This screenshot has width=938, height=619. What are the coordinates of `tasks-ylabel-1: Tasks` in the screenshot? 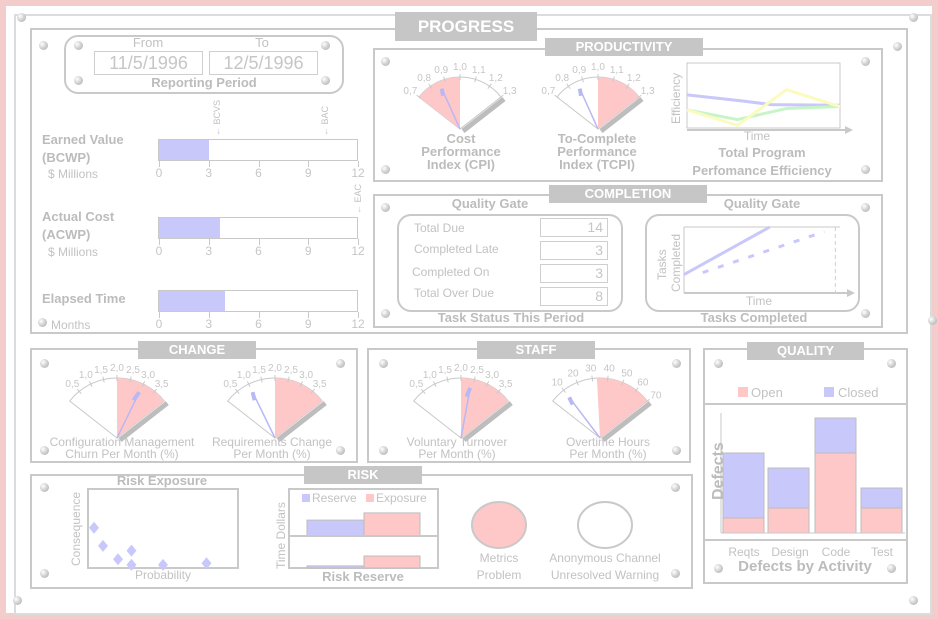 It's located at (662, 264).